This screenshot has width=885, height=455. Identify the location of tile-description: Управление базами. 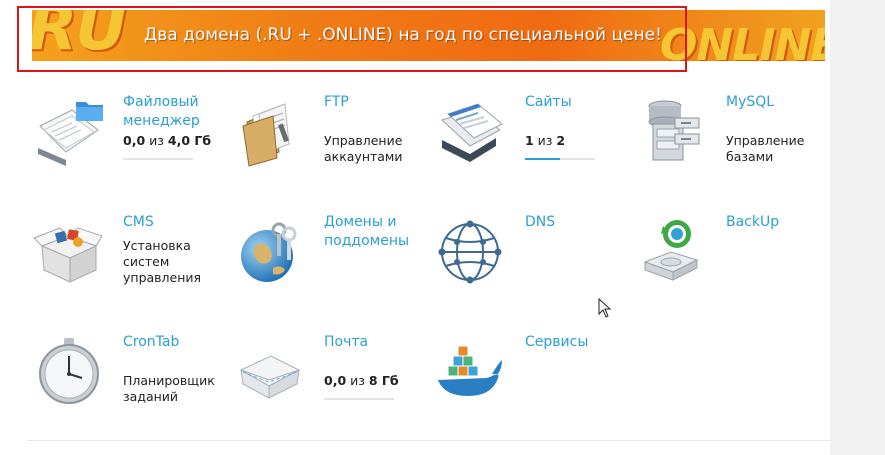
(765, 148).